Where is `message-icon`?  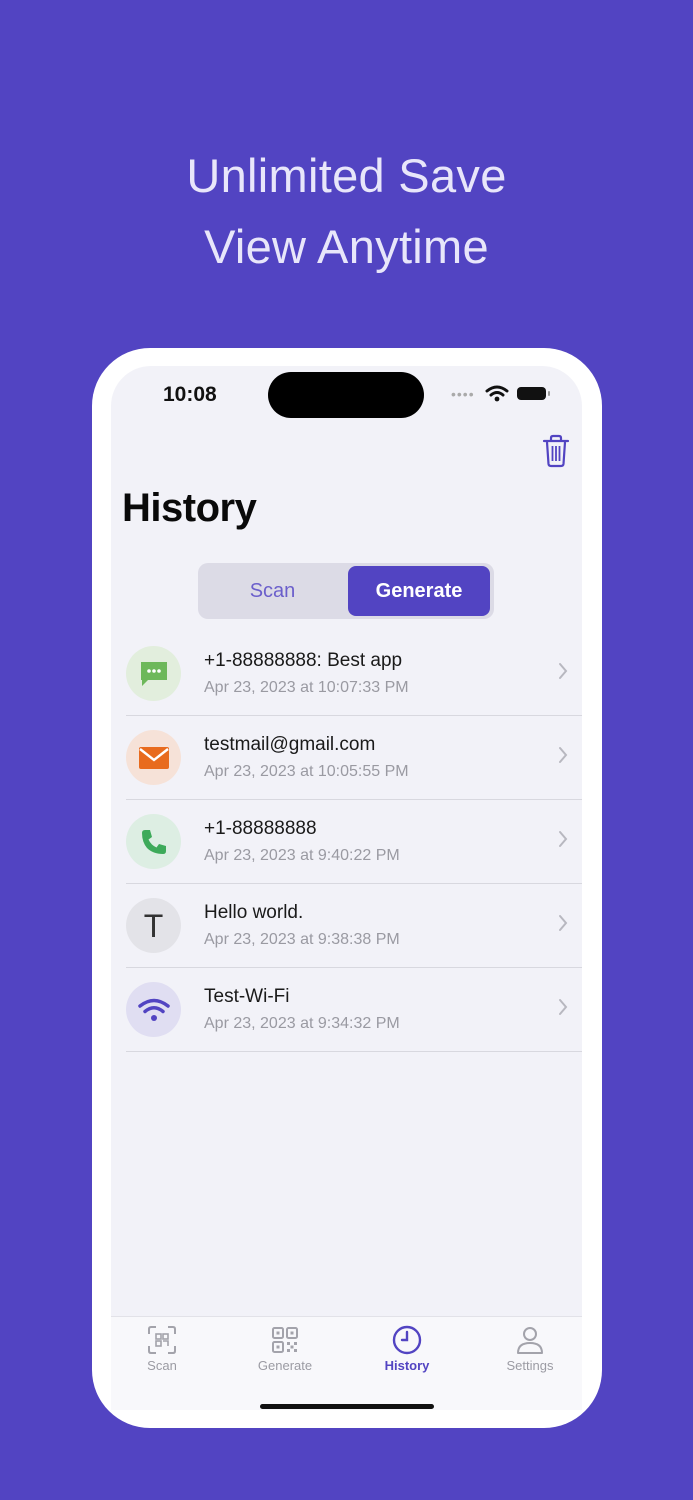
message-icon is located at coordinates (153, 673).